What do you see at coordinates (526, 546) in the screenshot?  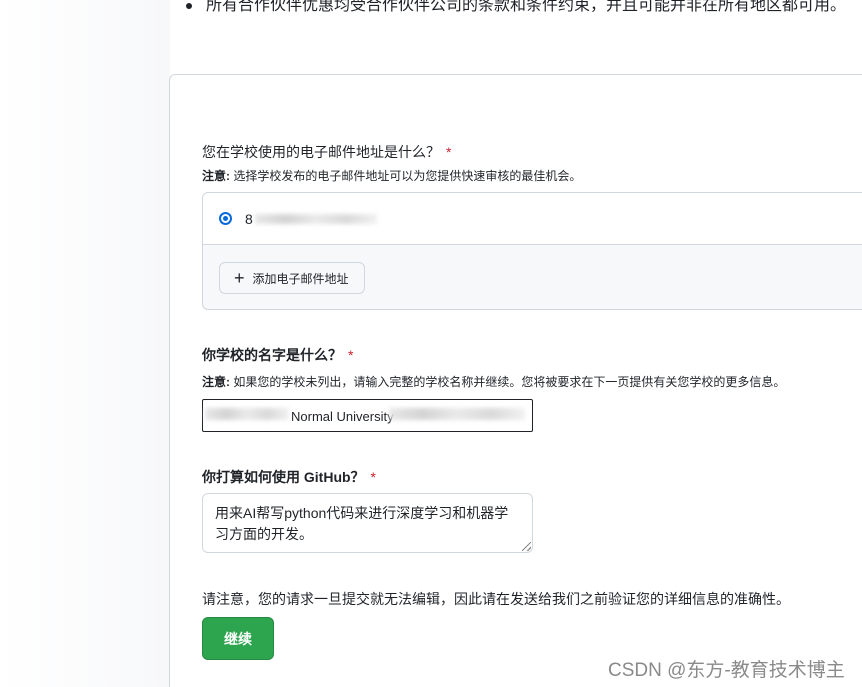 I see `textarea-resize-handle` at bounding box center [526, 546].